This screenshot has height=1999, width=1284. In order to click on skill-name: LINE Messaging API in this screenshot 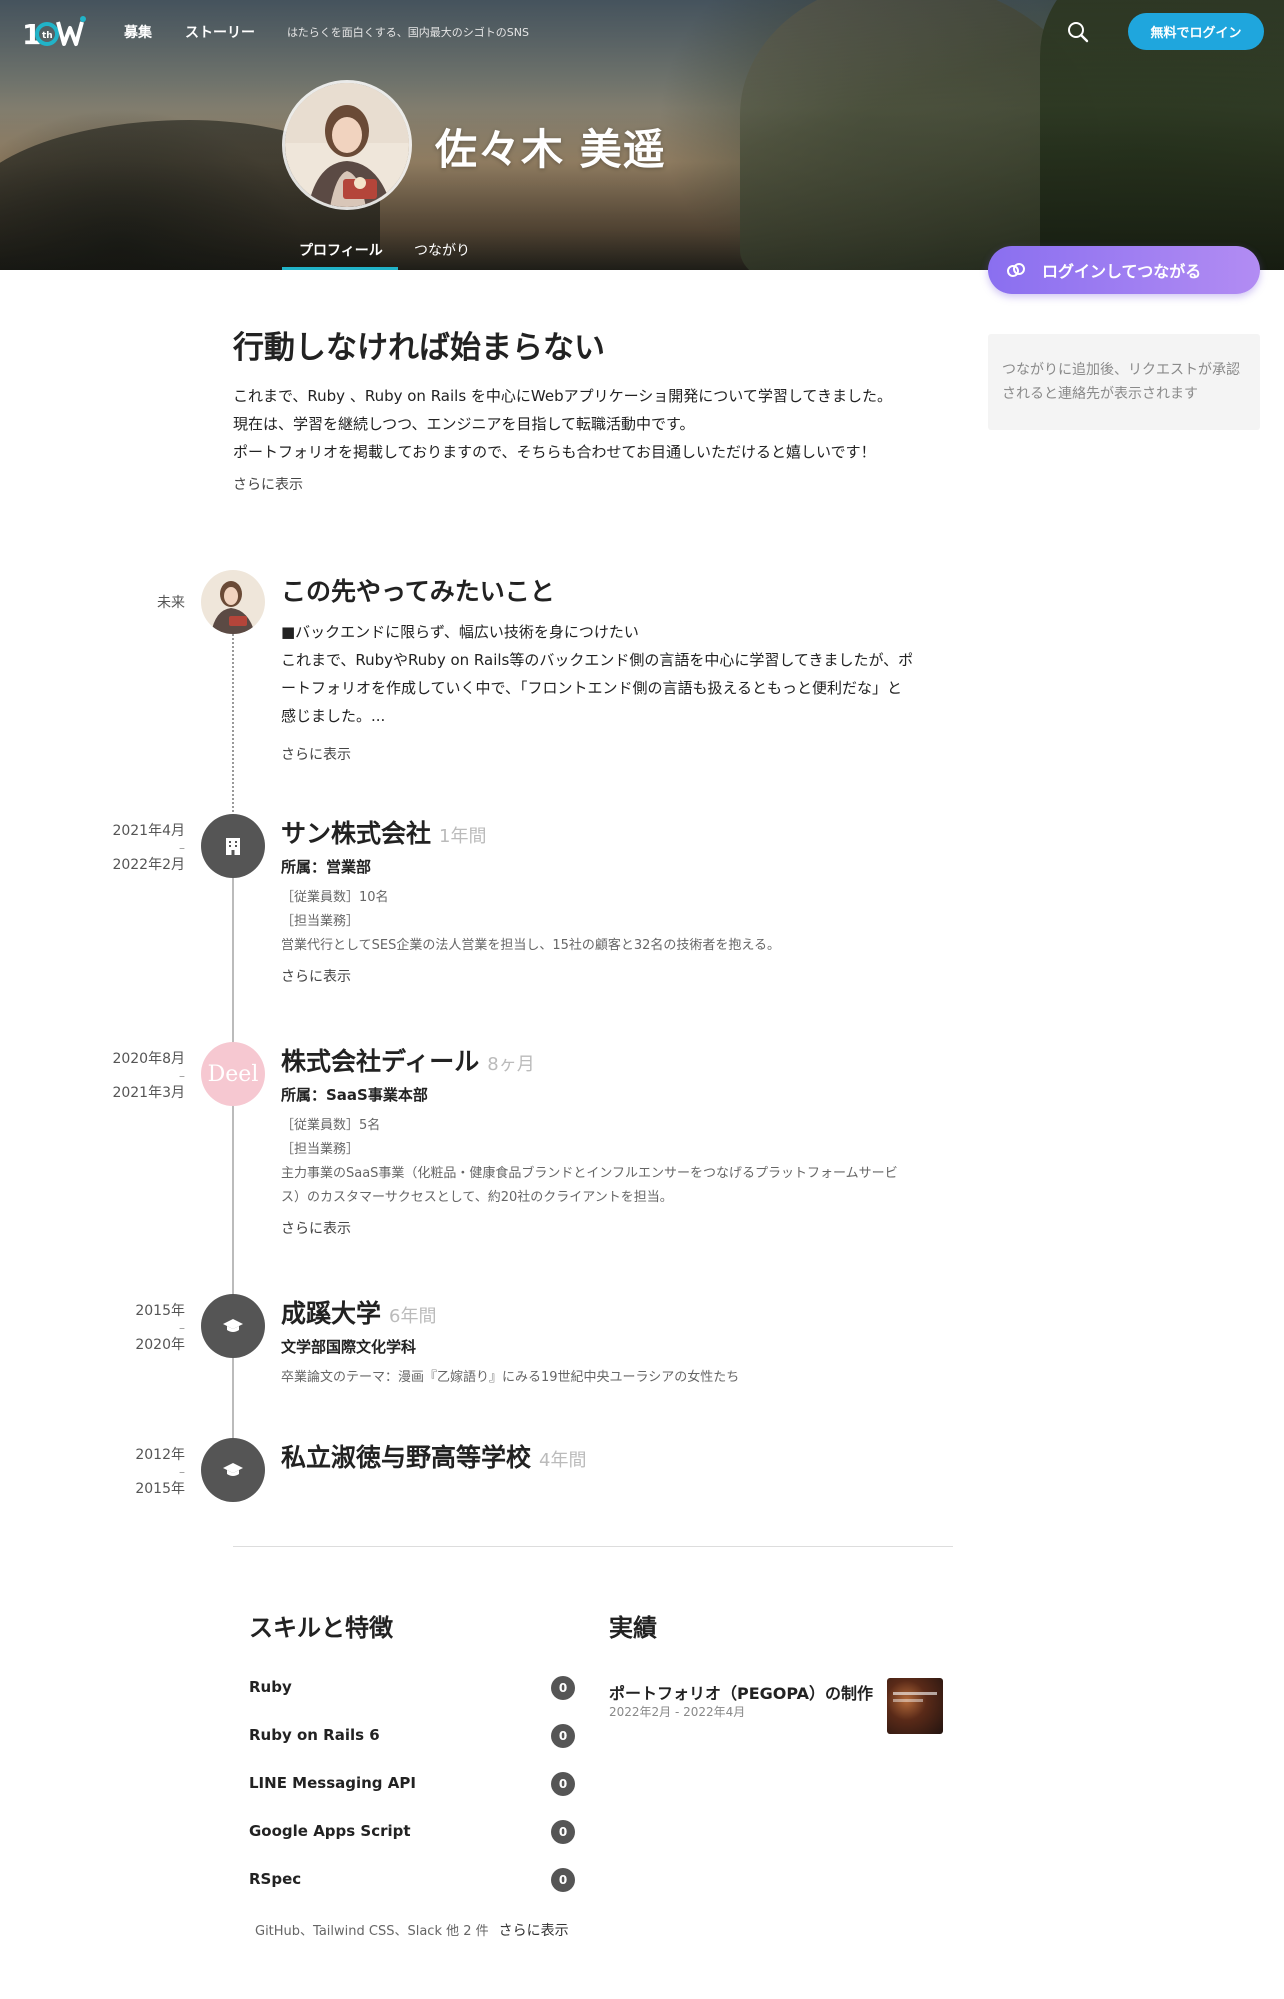, I will do `click(332, 1783)`.